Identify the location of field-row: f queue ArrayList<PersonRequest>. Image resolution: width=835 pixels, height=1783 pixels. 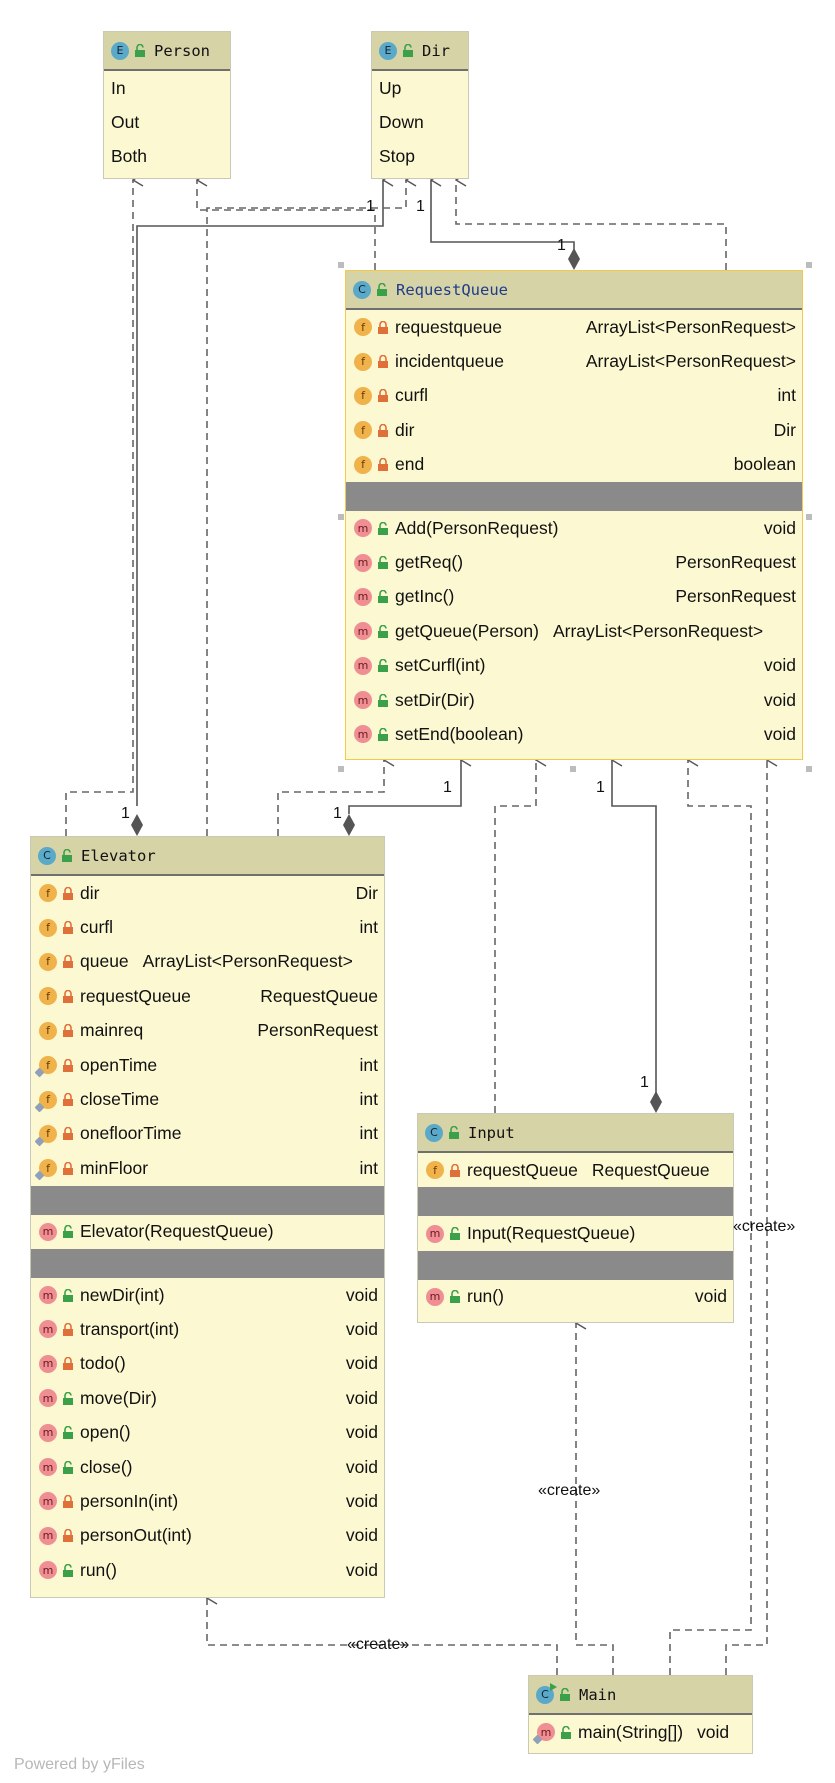
(207, 962).